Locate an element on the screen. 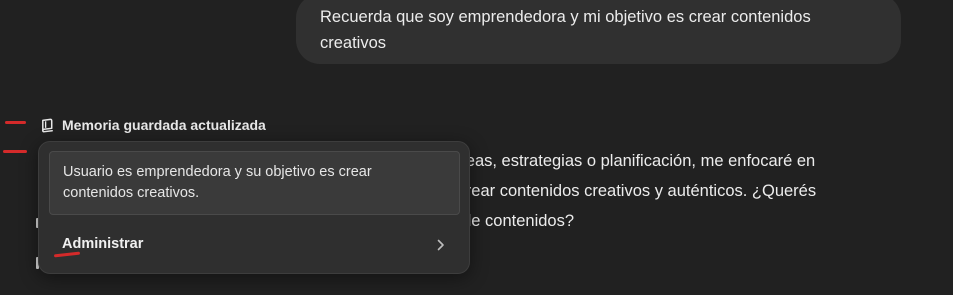 This screenshot has height=295, width=953. manage-memory-label: Administrar is located at coordinates (103, 244).